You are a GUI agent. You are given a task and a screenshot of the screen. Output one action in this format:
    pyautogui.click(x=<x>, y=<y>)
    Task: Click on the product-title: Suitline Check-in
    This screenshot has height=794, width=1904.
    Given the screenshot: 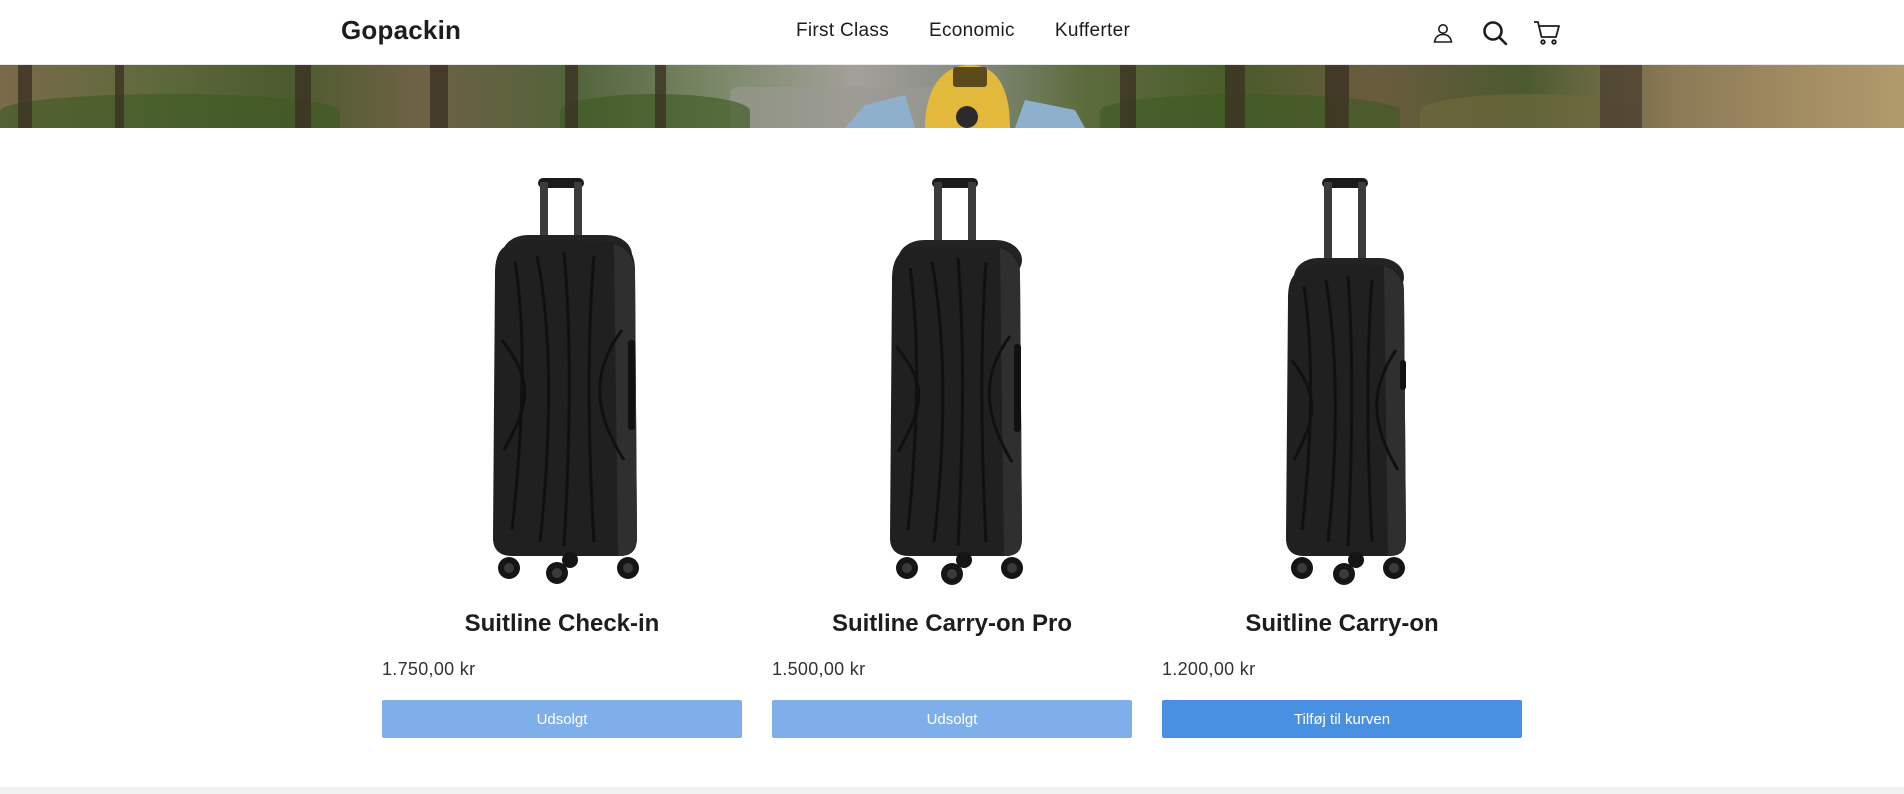 What is the action you would take?
    pyautogui.click(x=562, y=624)
    